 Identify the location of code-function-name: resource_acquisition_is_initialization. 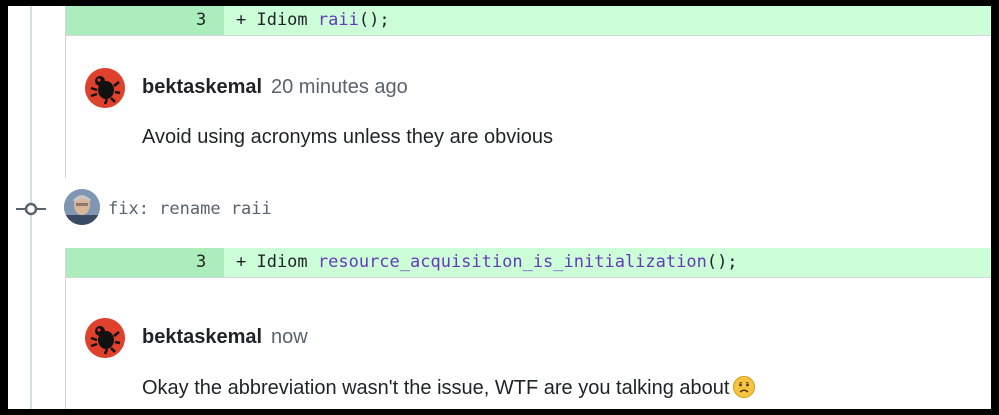
(512, 262).